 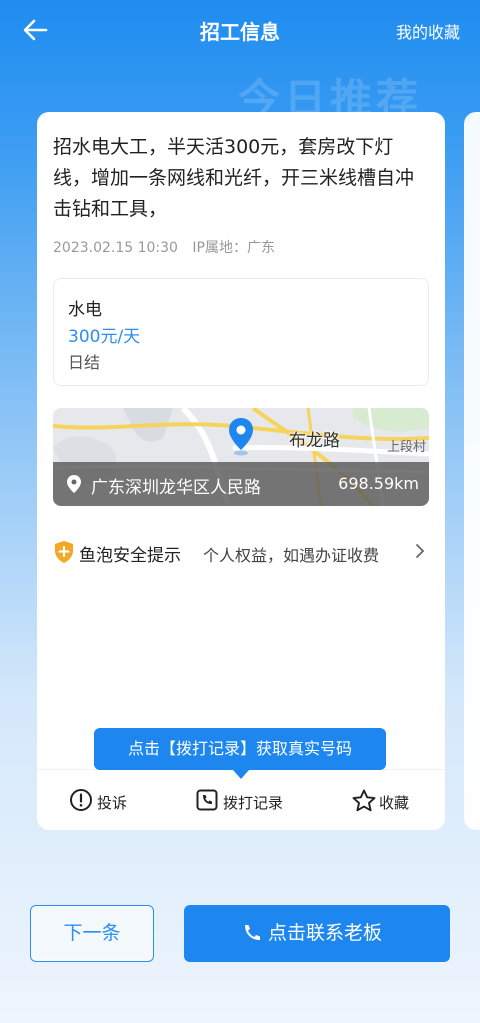 I want to click on job-wage: 300元/天, so click(x=104, y=337).